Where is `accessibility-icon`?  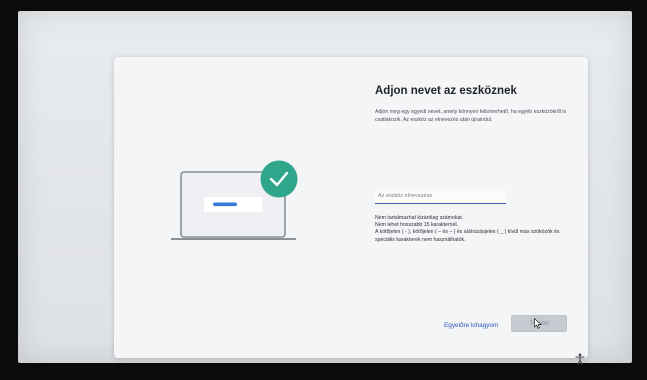 accessibility-icon is located at coordinates (580, 358).